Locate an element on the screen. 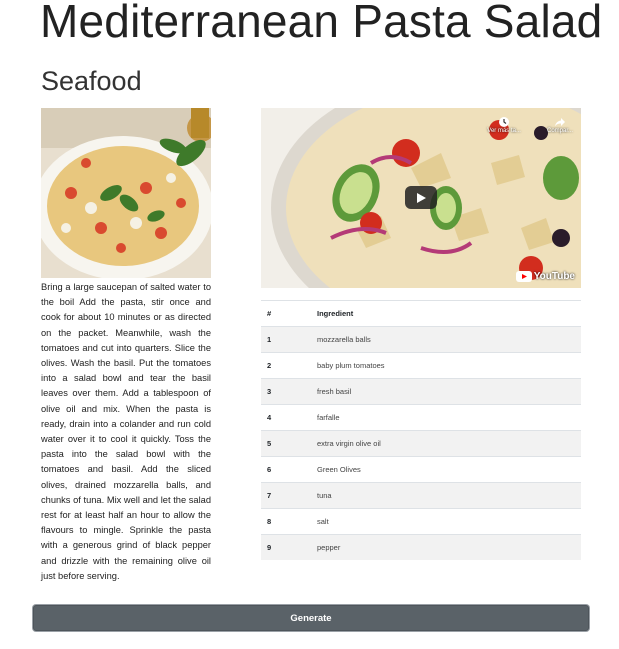 This screenshot has height=649, width=619. youtube-logo: YouTube is located at coordinates (545, 276).